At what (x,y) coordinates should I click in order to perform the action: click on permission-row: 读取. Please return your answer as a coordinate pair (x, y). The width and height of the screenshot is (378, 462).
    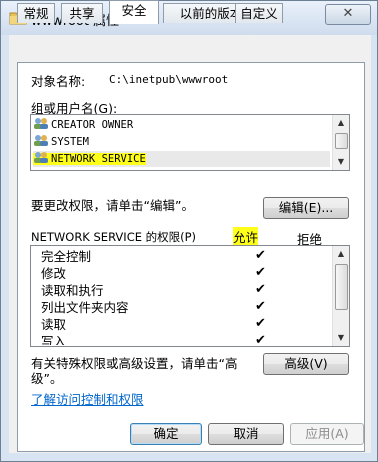
    Looking at the image, I should click on (53, 324).